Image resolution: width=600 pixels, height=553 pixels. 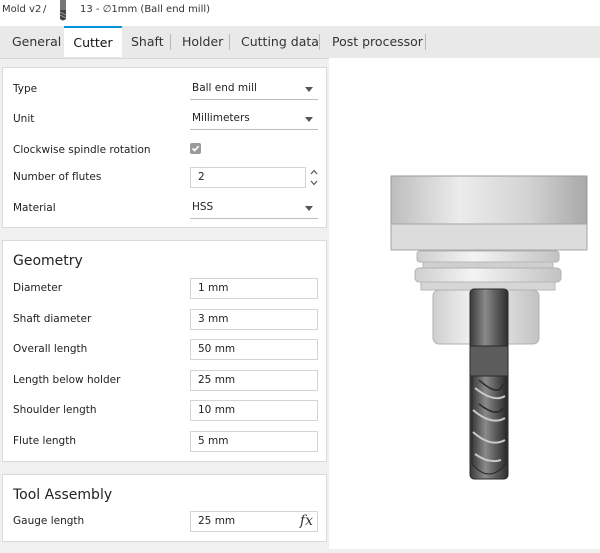 I want to click on checkbox-check-icon, so click(x=195, y=148).